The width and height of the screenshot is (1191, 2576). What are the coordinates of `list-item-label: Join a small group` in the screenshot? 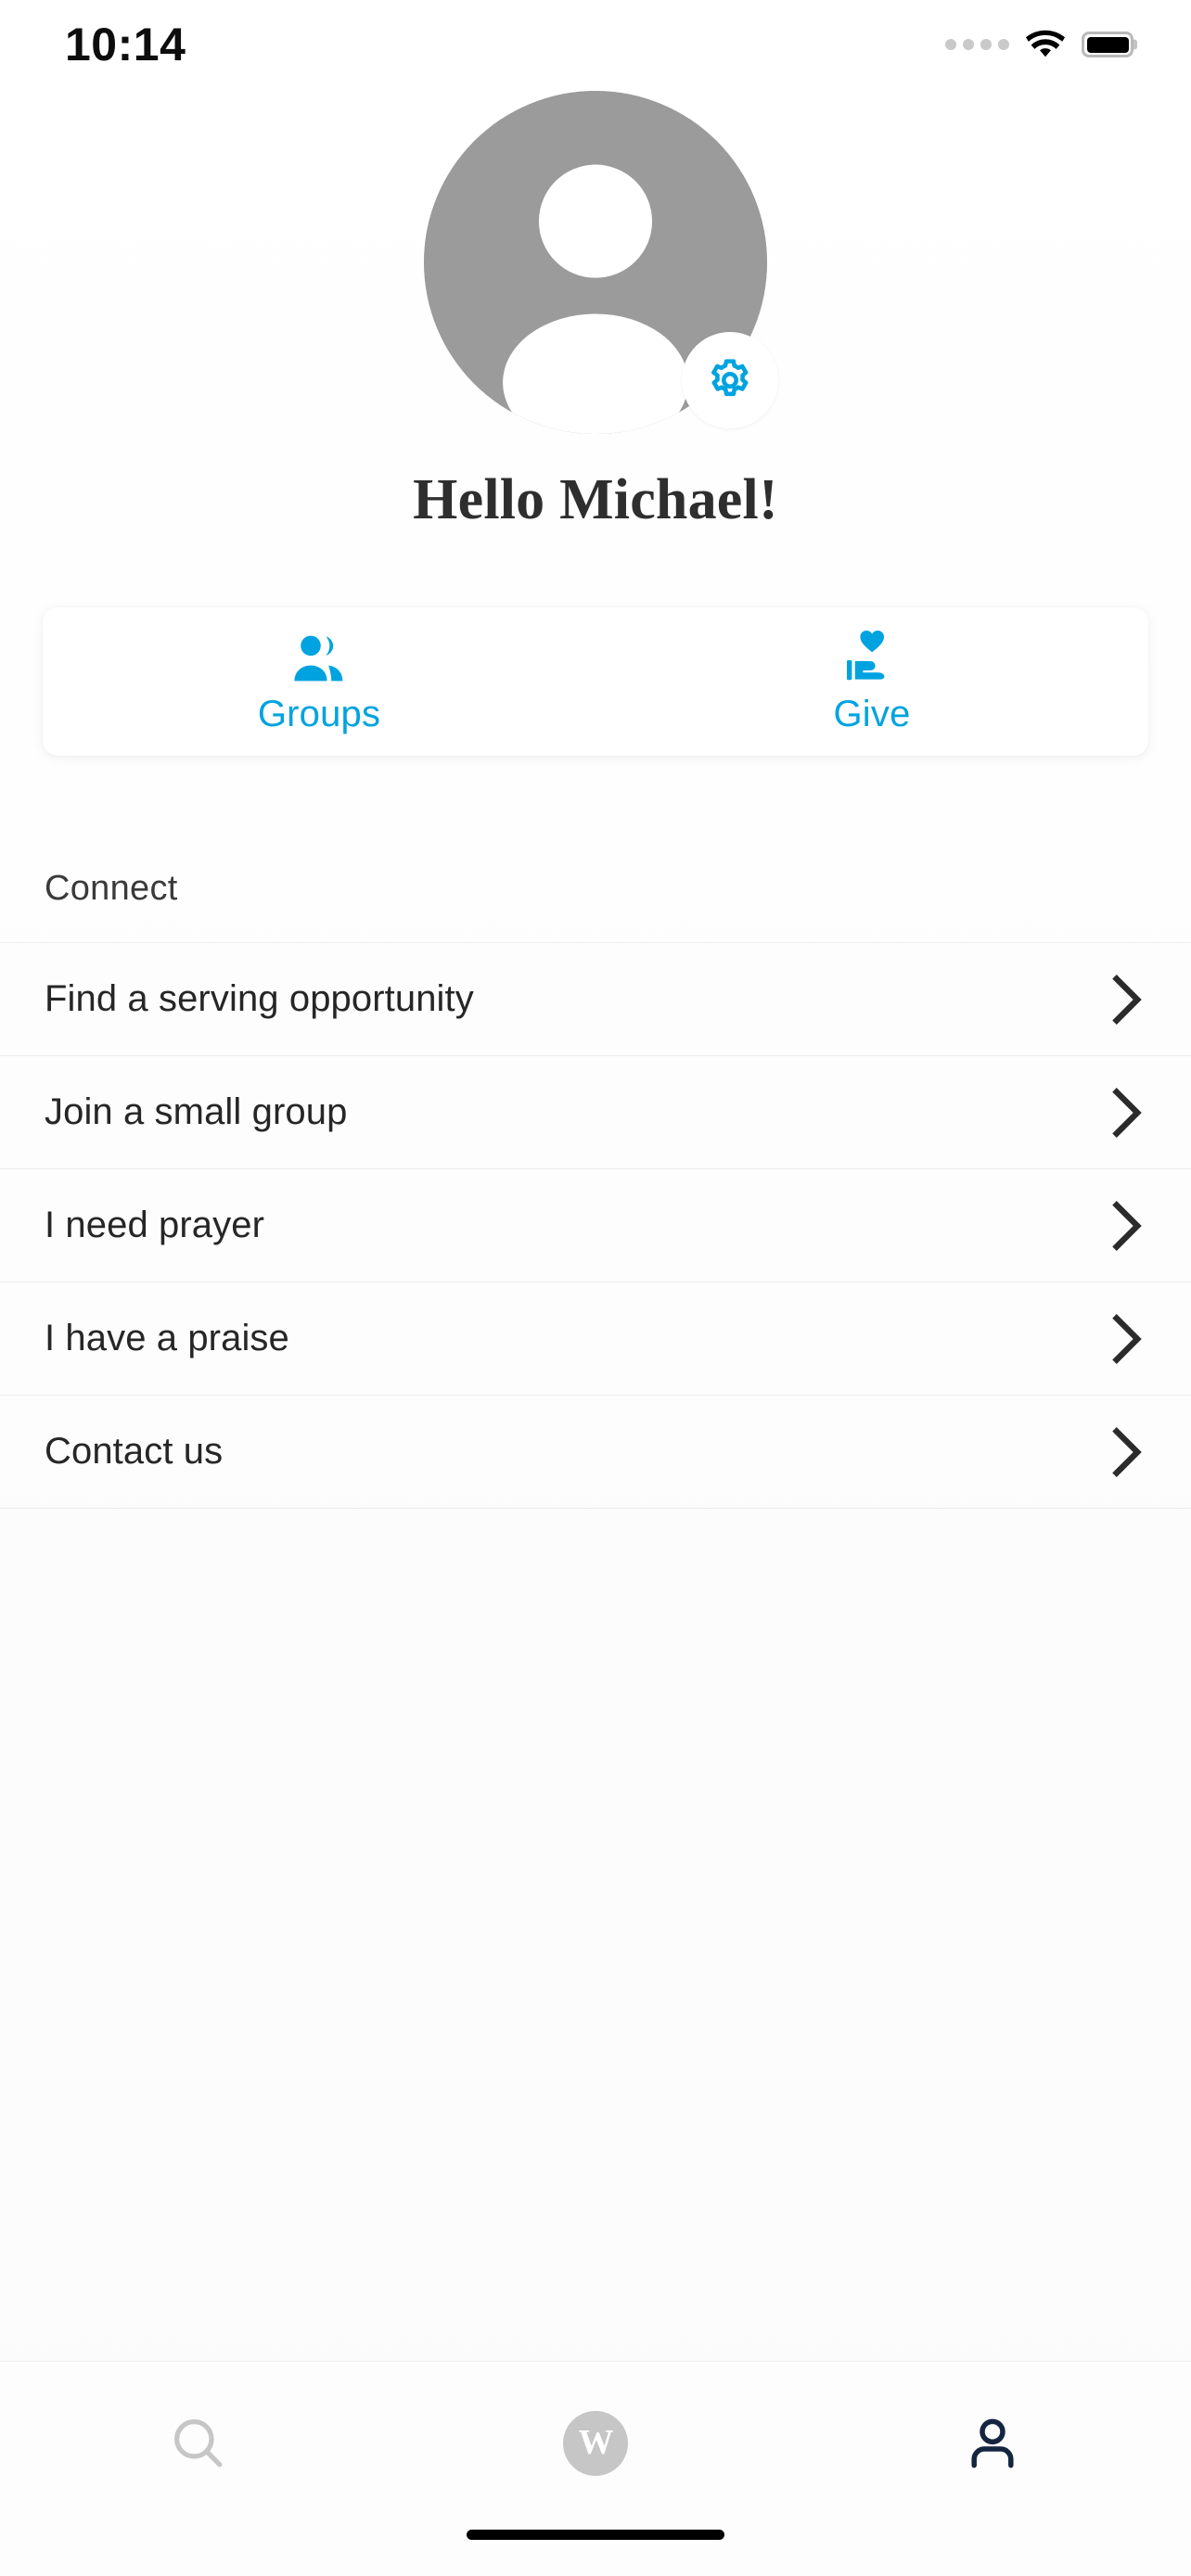 It's located at (196, 1111).